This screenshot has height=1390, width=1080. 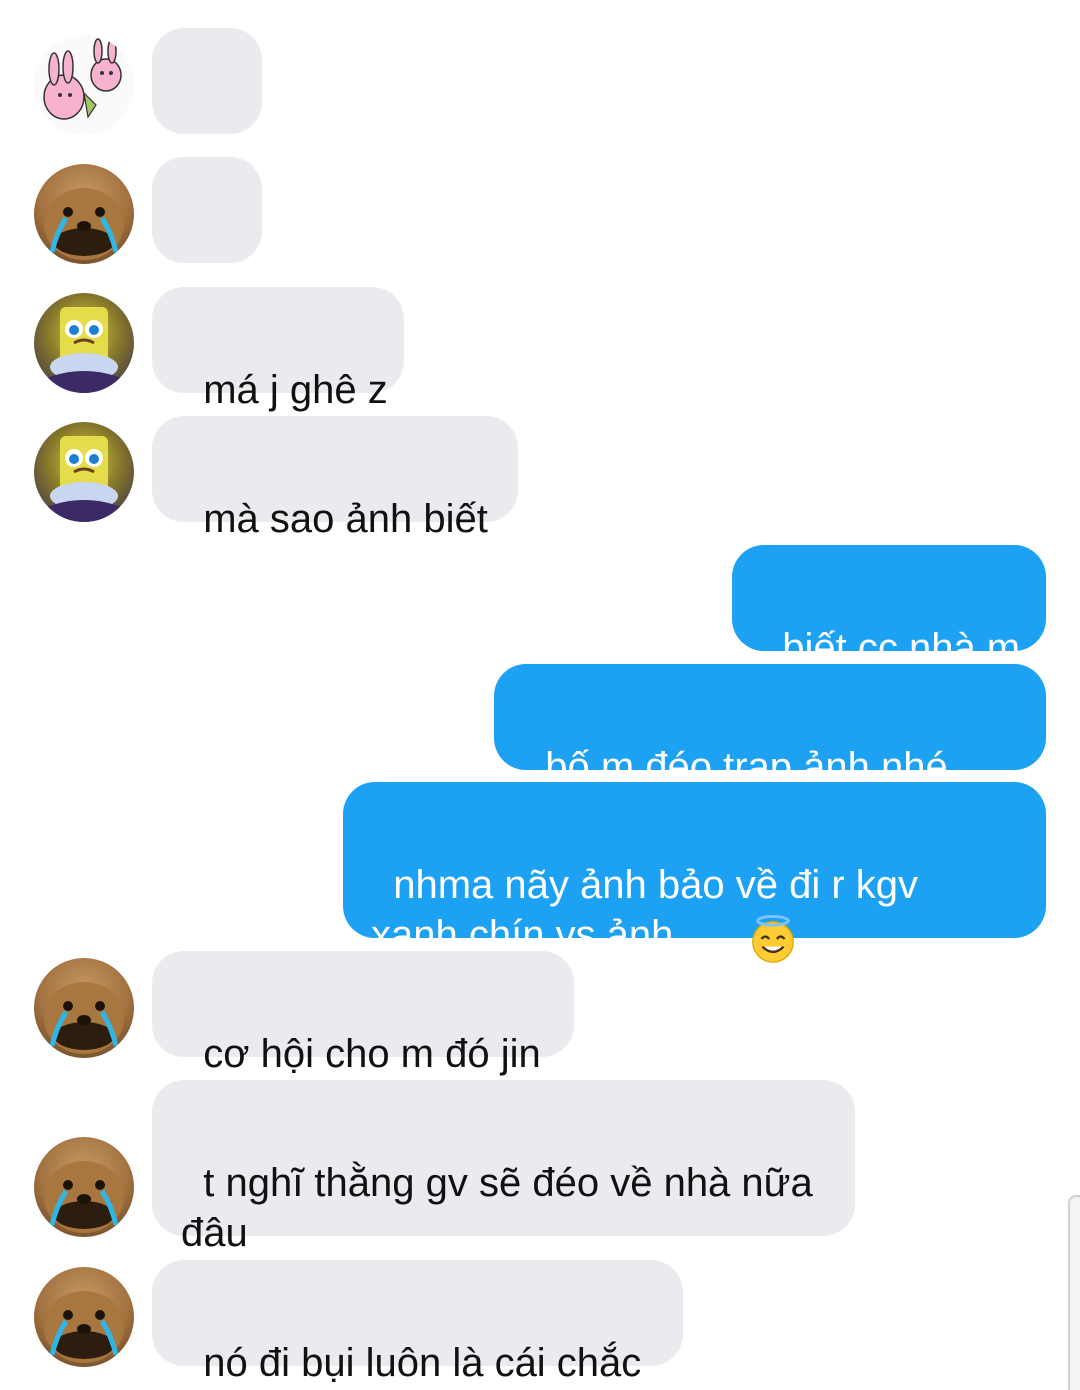 I want to click on message-bubble-9: t nghĩ thằng gv sẽ đéo về nhà nữa đâu, so click(x=503, y=1167).